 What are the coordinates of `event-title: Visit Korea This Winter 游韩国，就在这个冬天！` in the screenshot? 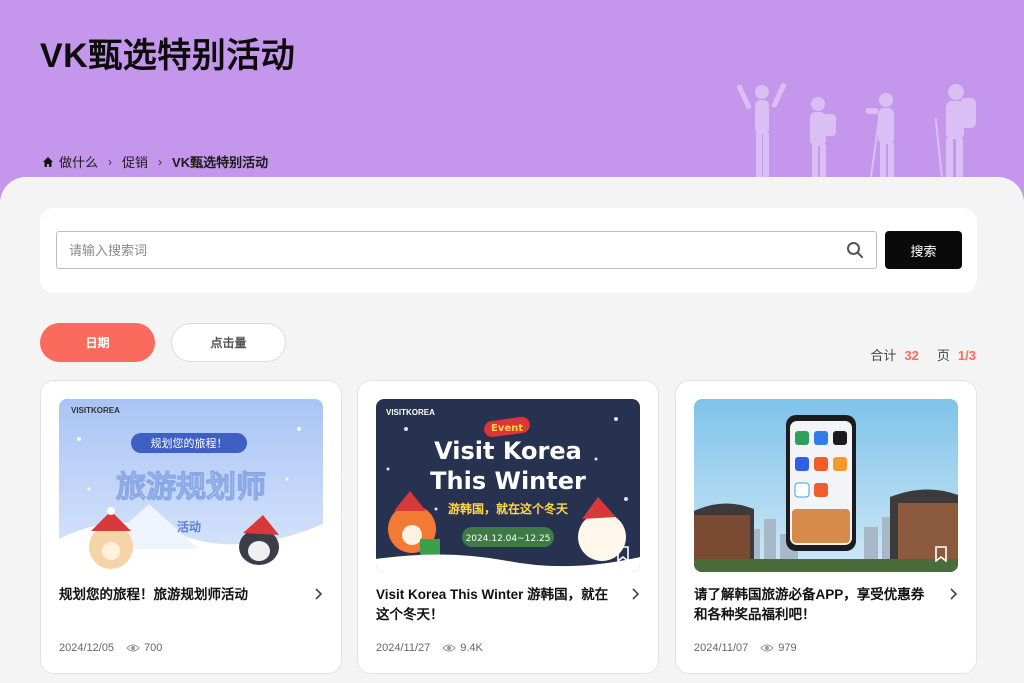 It's located at (495, 605).